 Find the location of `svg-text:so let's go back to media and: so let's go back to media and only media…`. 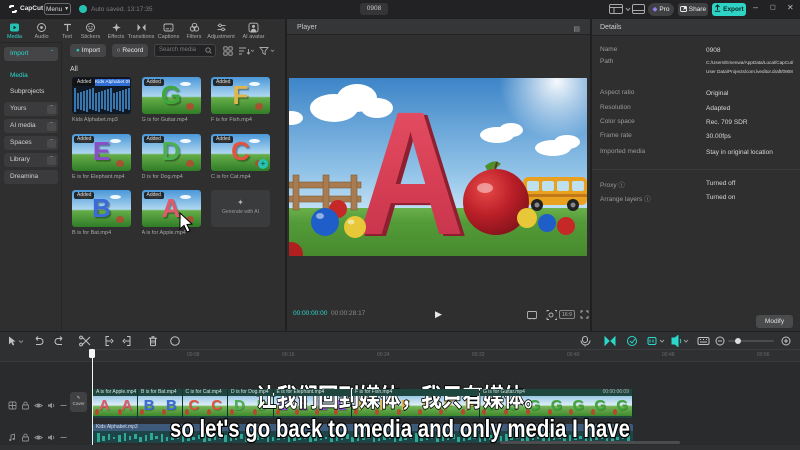

svg-text:so let's go back to media and: so let's go back to media and only media… is located at coordinates (400, 429).